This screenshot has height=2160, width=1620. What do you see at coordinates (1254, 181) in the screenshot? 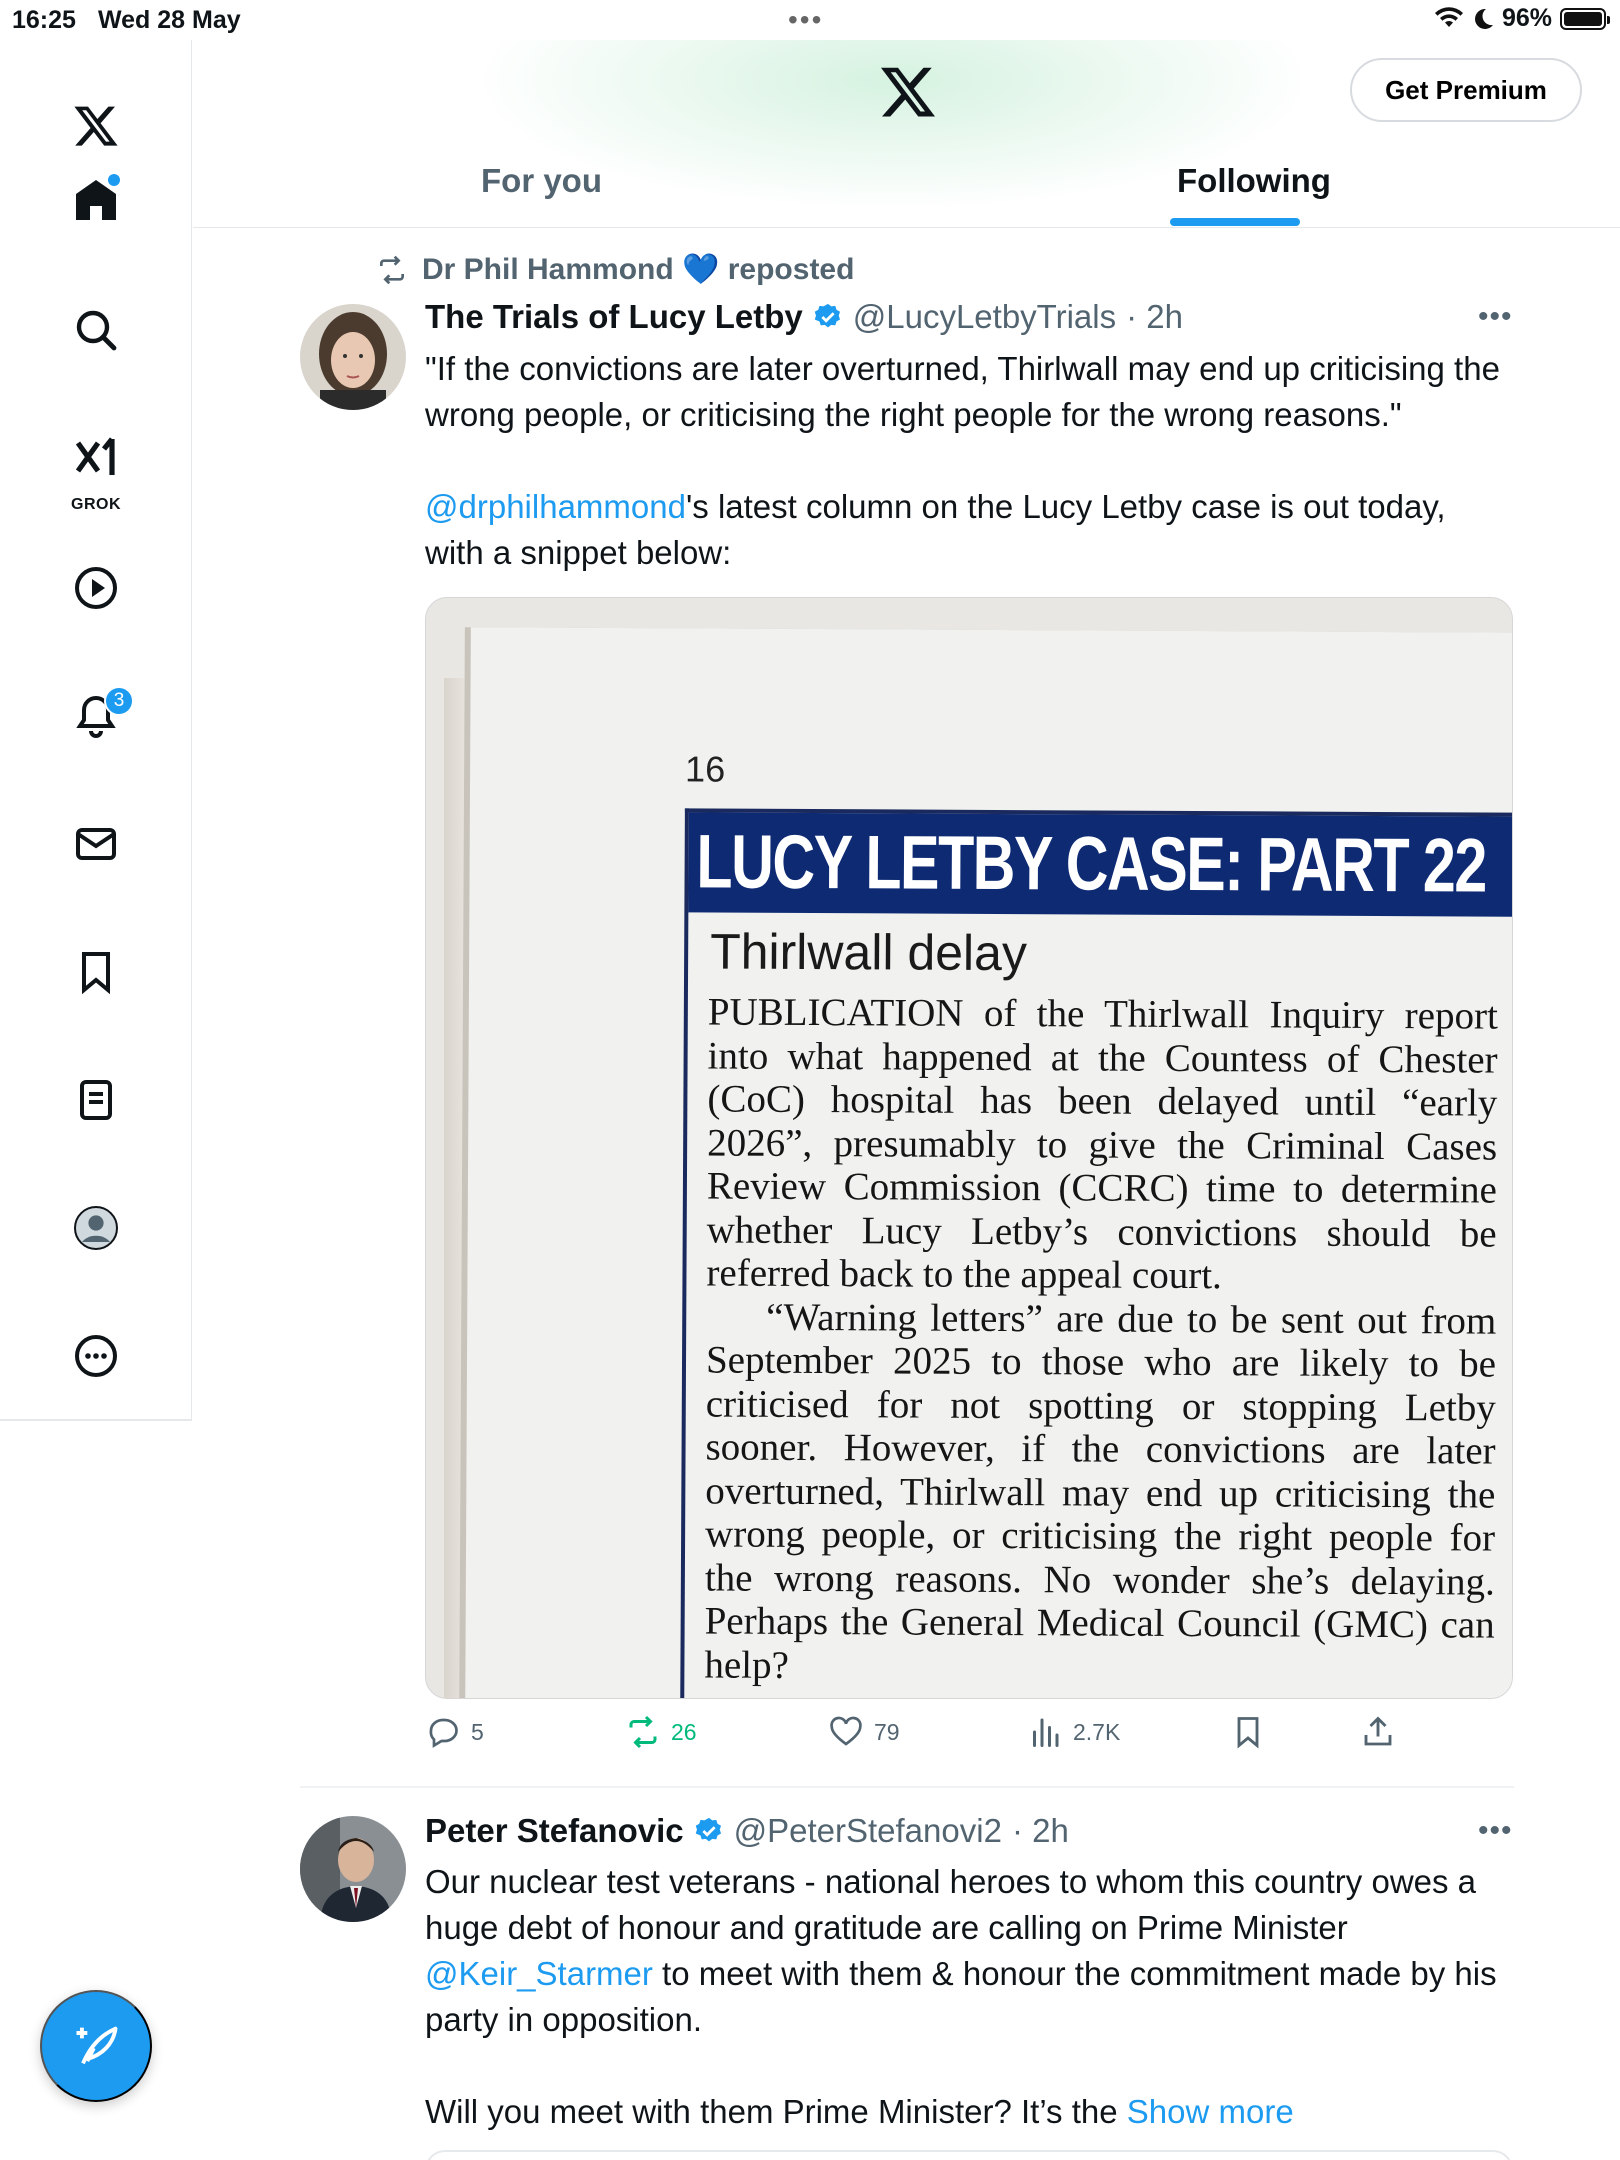
I see `tab-following: Following` at bounding box center [1254, 181].